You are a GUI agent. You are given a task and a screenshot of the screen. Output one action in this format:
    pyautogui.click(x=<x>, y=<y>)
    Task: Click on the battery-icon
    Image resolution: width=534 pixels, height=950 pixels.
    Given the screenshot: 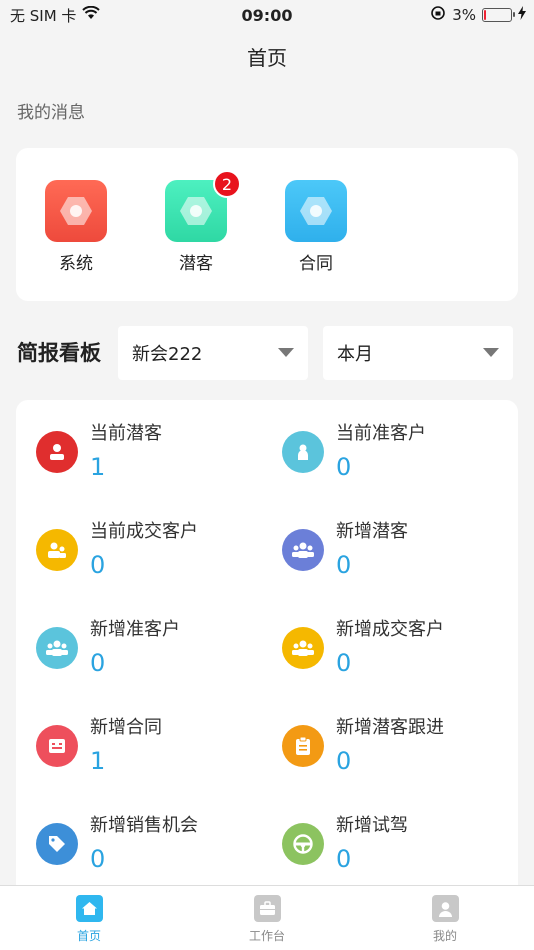 What is the action you would take?
    pyautogui.click(x=498, y=15)
    